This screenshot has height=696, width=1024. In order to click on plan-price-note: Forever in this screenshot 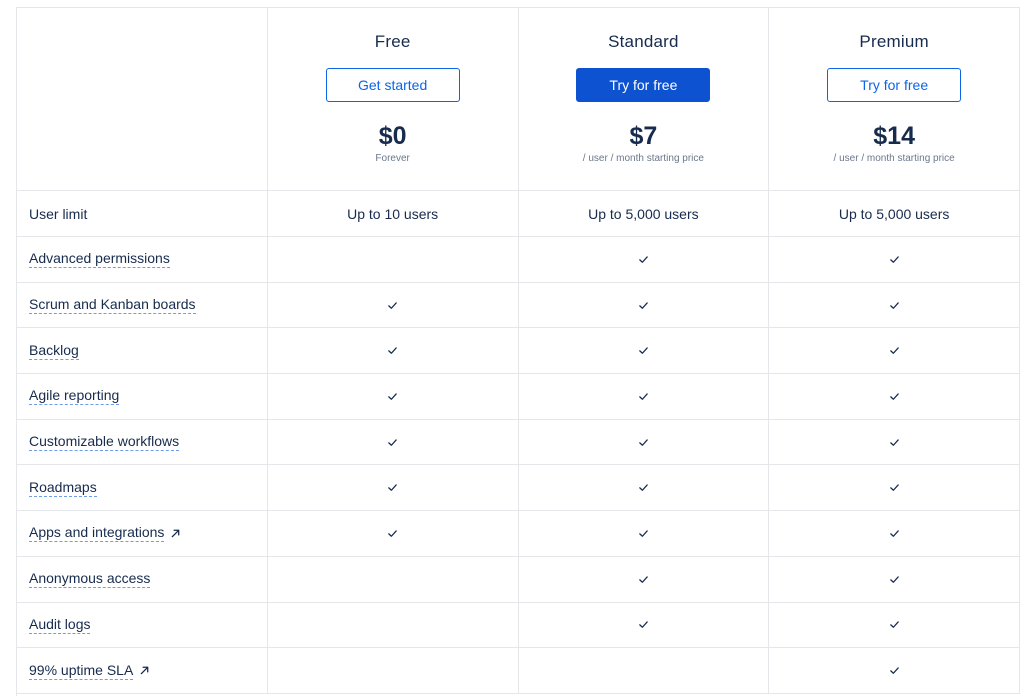, I will do `click(392, 158)`.